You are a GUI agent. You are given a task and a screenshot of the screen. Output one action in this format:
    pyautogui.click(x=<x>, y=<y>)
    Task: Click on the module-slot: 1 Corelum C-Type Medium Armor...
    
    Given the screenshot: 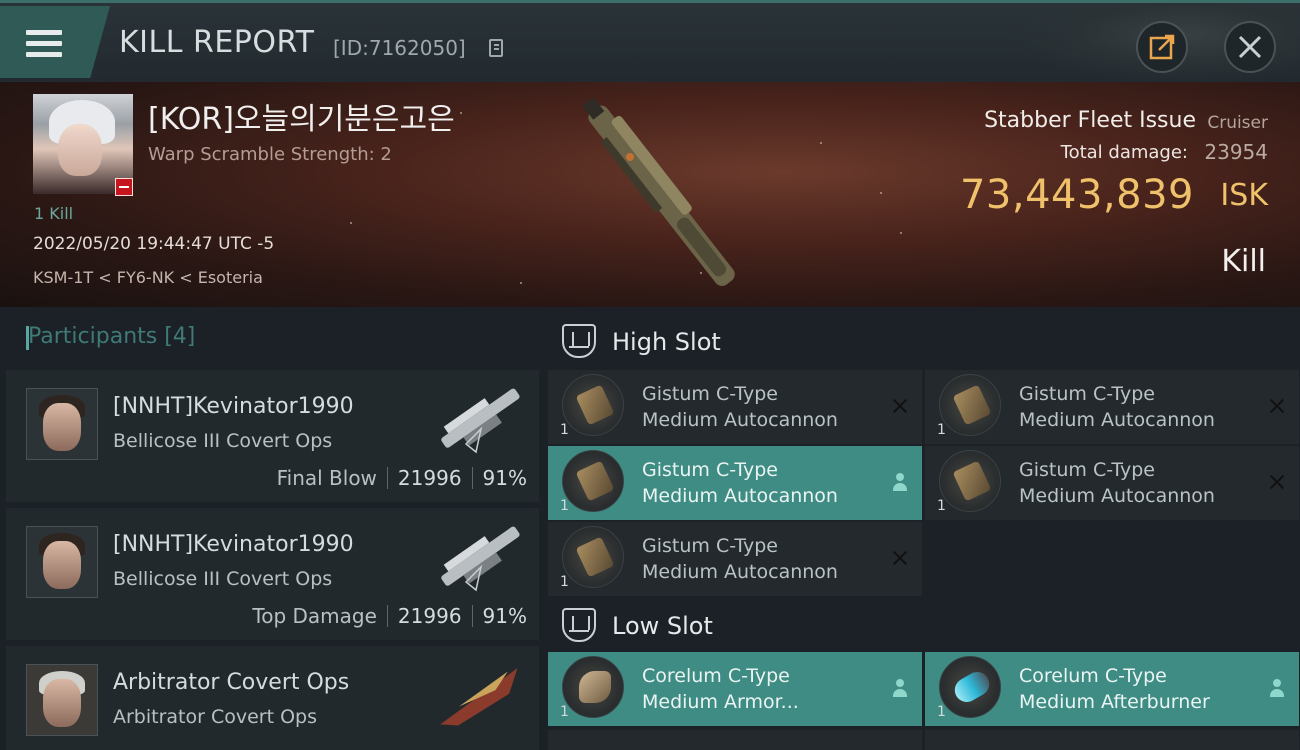 What is the action you would take?
    pyautogui.click(x=735, y=689)
    